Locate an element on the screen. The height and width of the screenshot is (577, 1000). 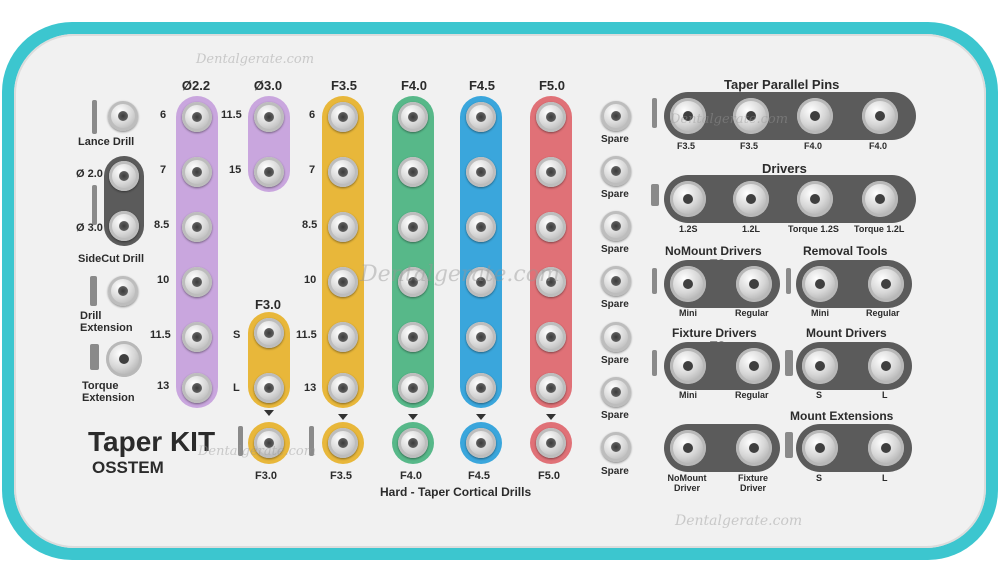
fixture-driver-icon is located at coordinates (654, 363).